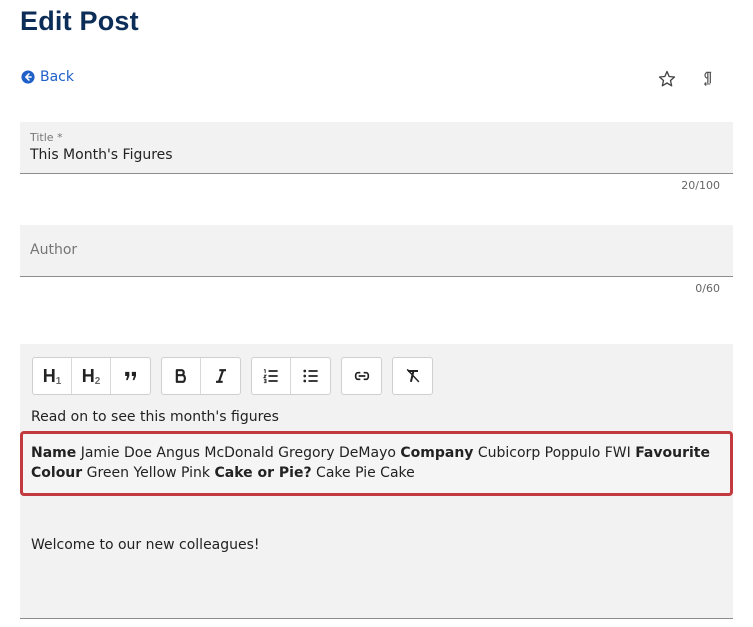 This screenshot has width=753, height=627. I want to click on heading-2-button: H2, so click(91, 376).